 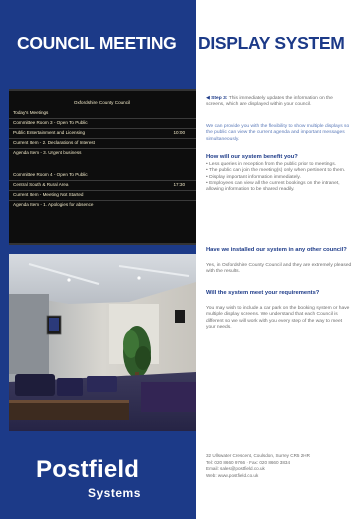 I want to click on title-display-system: DISPLAY SYSTEM, so click(x=271, y=43).